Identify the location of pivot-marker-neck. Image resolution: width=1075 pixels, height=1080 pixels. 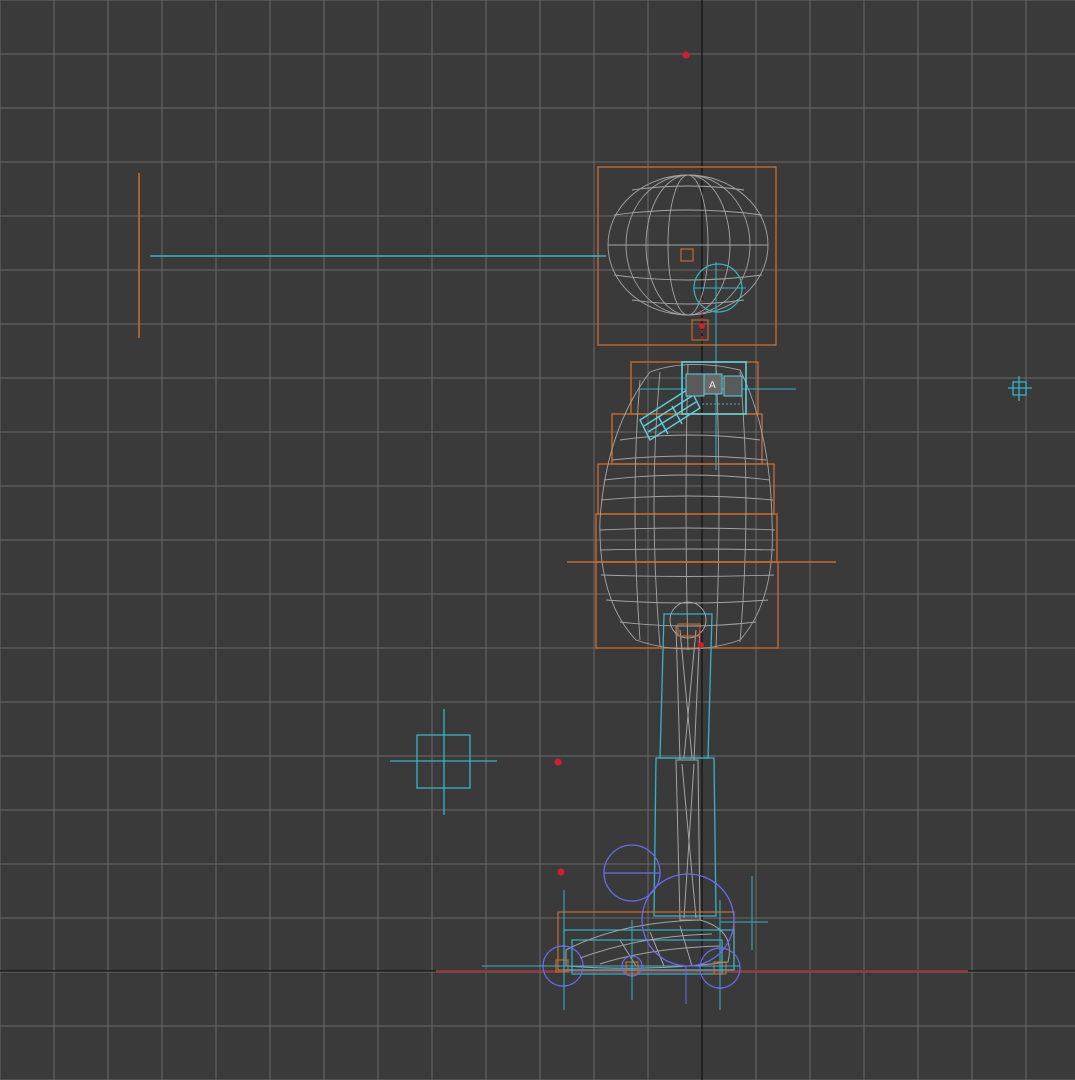
(702, 326).